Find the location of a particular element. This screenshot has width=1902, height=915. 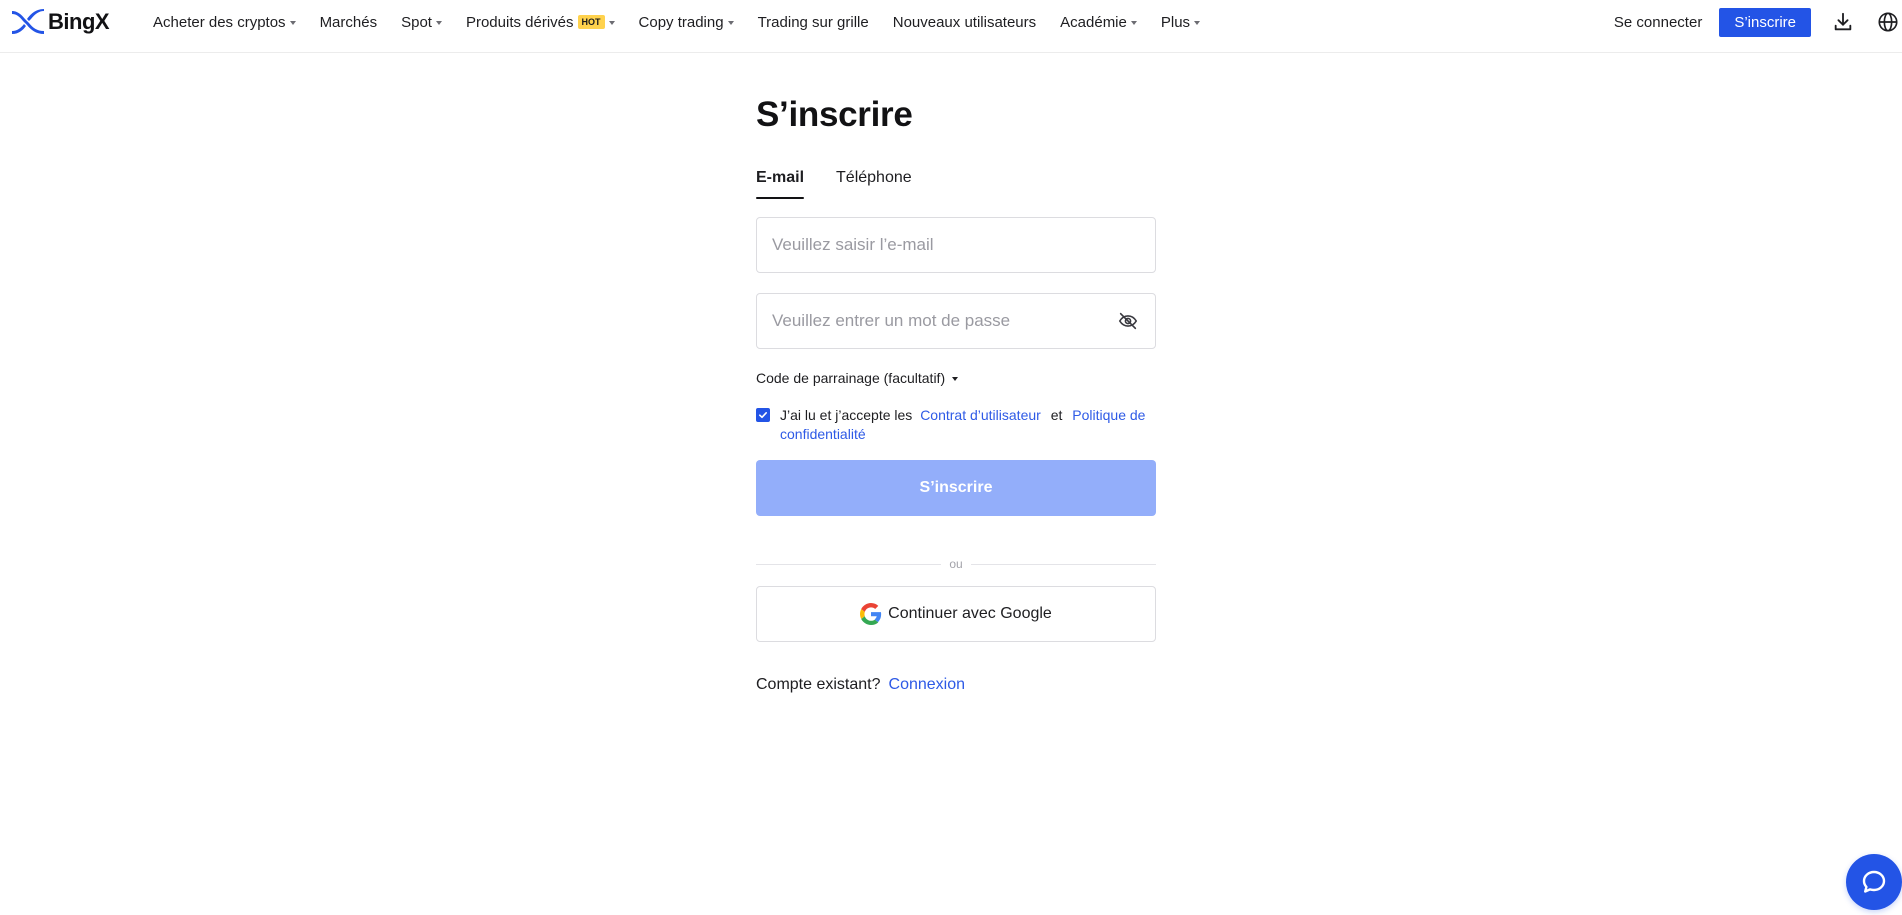

nav-item-buy-crypto: Acheter des cryptos is located at coordinates (224, 22).